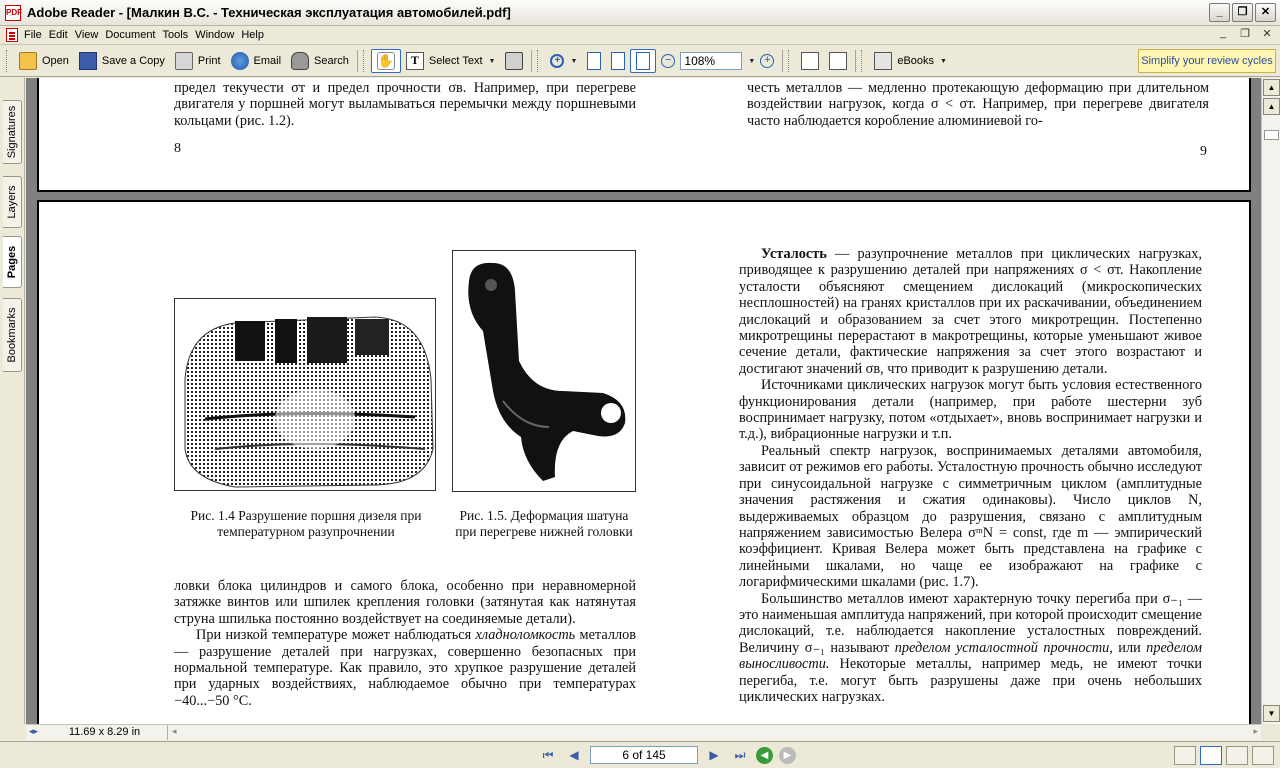 The image size is (1280, 768). Describe the element at coordinates (12, 262) in the screenshot. I see `tab-pages: Pages` at that location.